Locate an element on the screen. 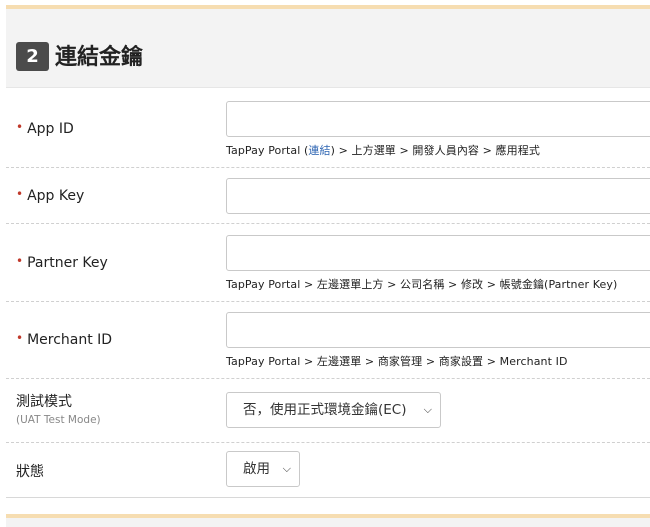 Image resolution: width=650 pixels, height=527 pixels. portal-link: 連結 is located at coordinates (319, 150).